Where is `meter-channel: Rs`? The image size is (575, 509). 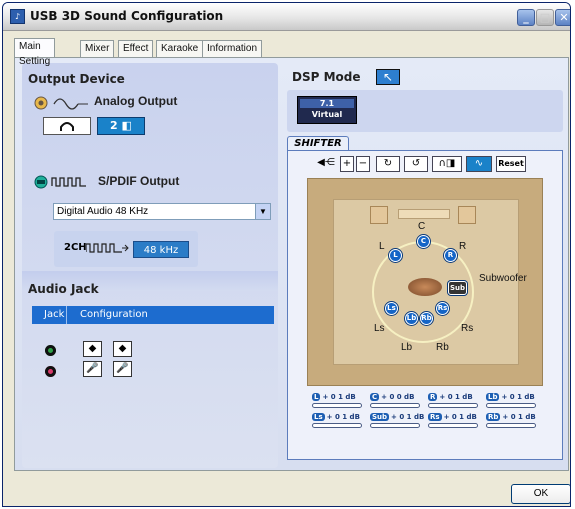 meter-channel: Rs is located at coordinates (435, 417).